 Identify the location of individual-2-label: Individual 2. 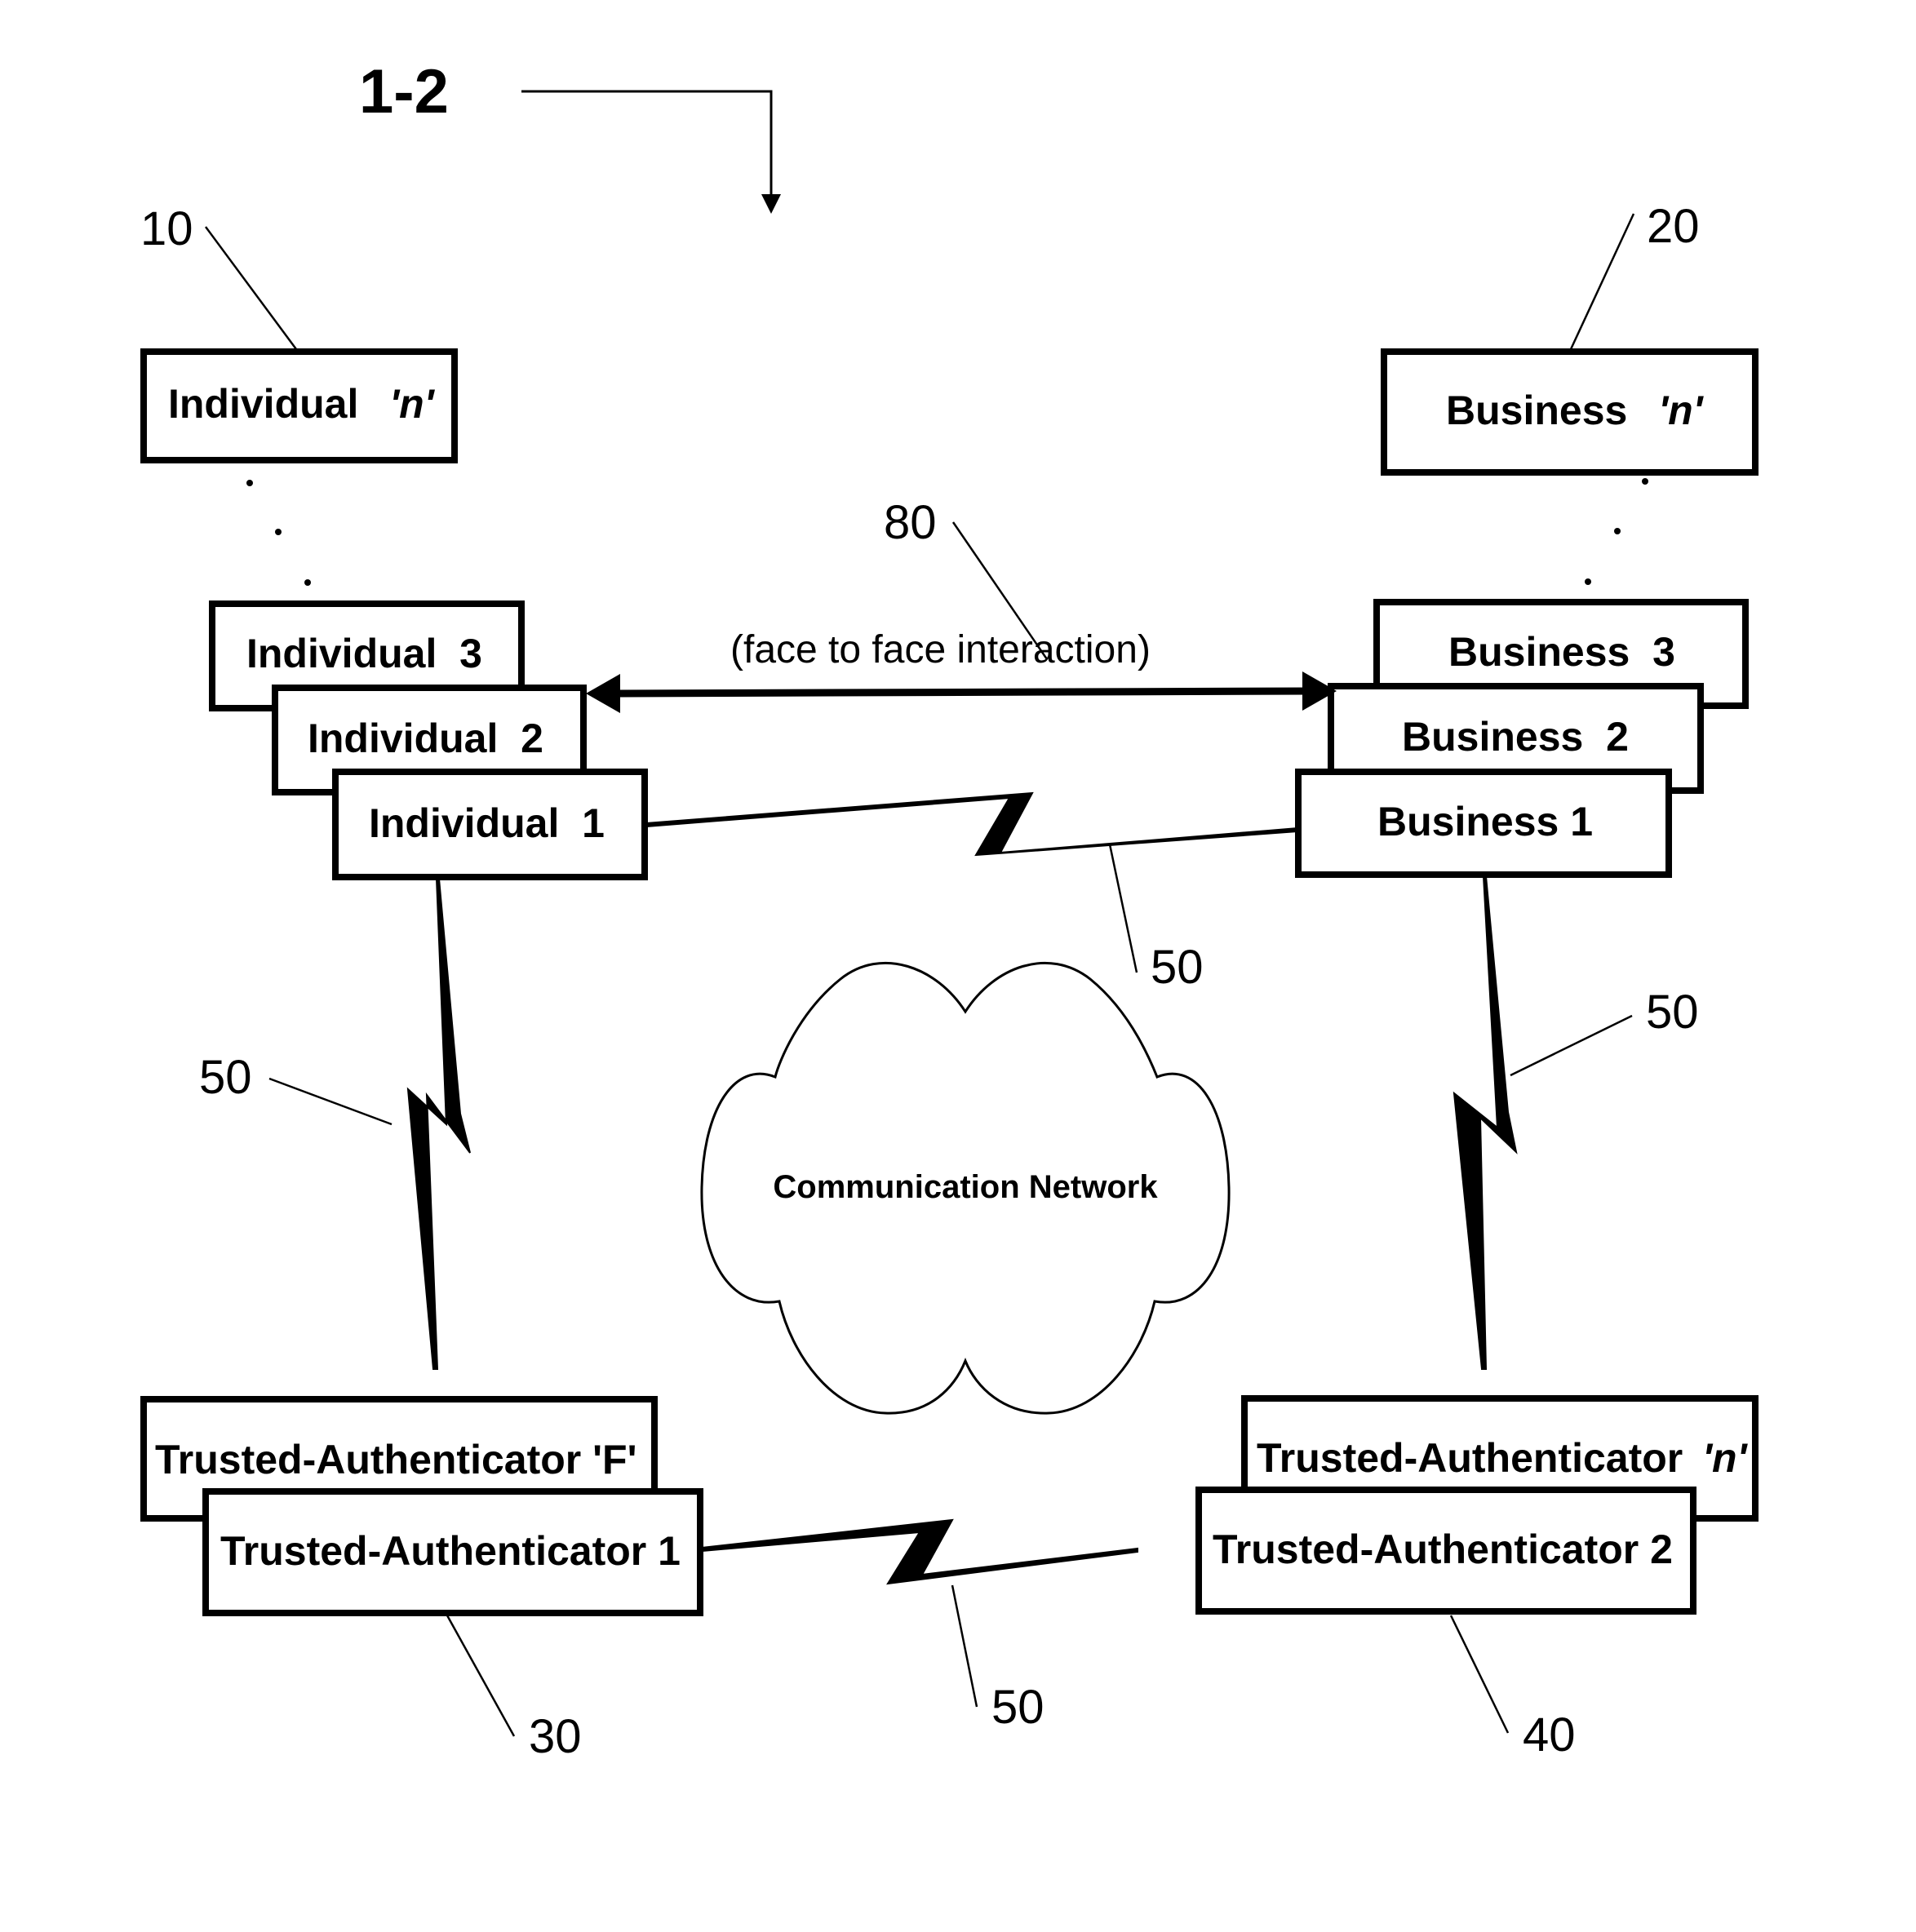
(425, 739).